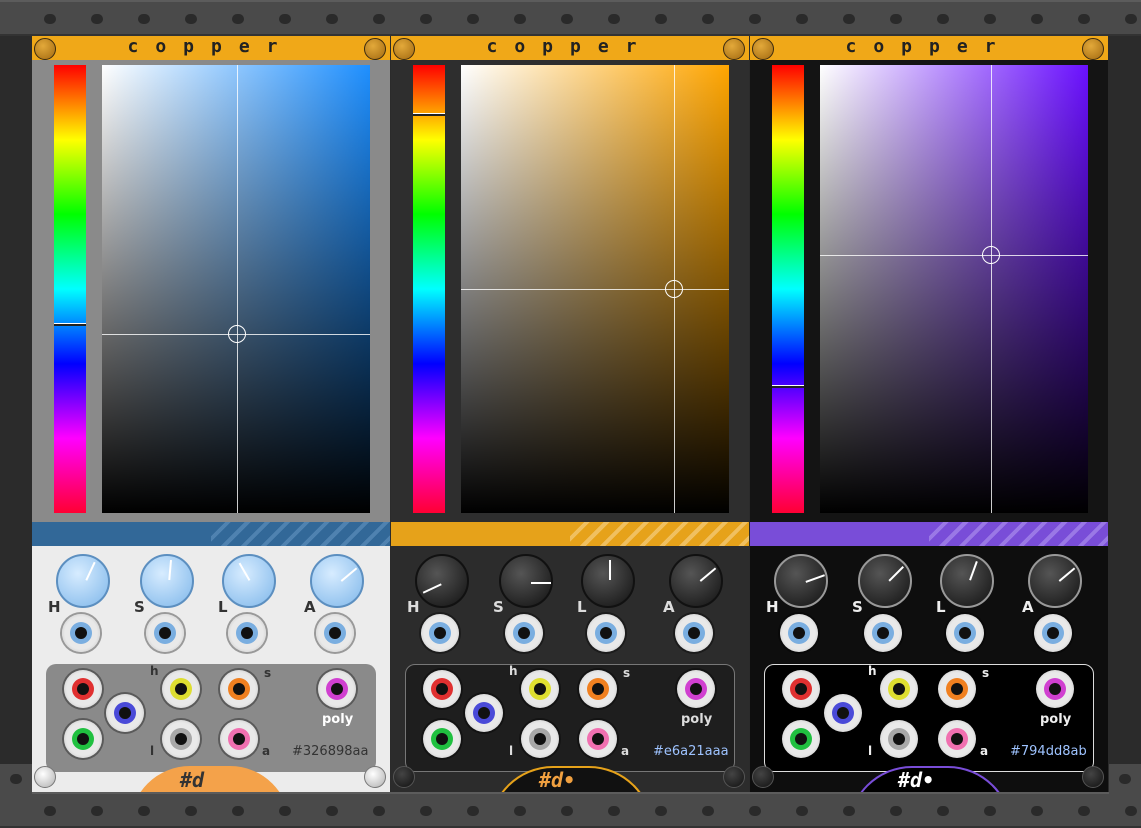  What do you see at coordinates (223, 607) in the screenshot?
I see `knob-label-l: L` at bounding box center [223, 607].